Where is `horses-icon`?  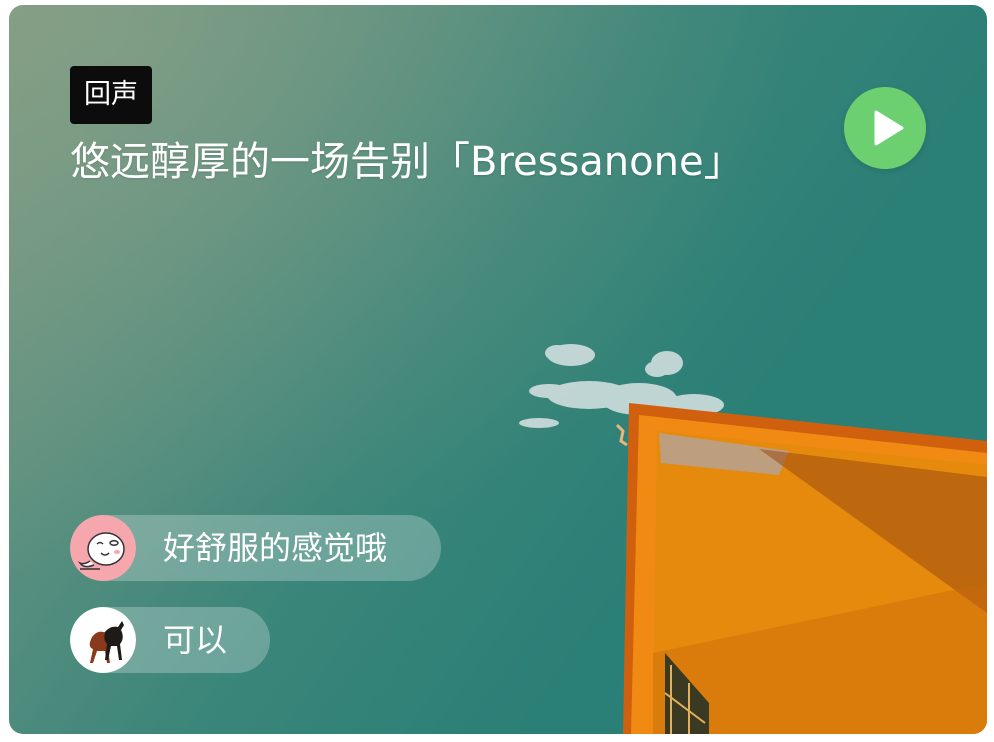
horses-icon is located at coordinates (103, 640).